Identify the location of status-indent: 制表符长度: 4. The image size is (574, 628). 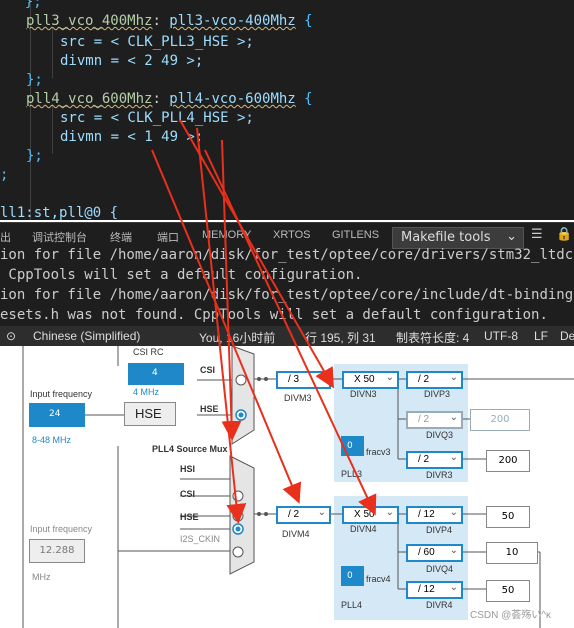
(432, 337).